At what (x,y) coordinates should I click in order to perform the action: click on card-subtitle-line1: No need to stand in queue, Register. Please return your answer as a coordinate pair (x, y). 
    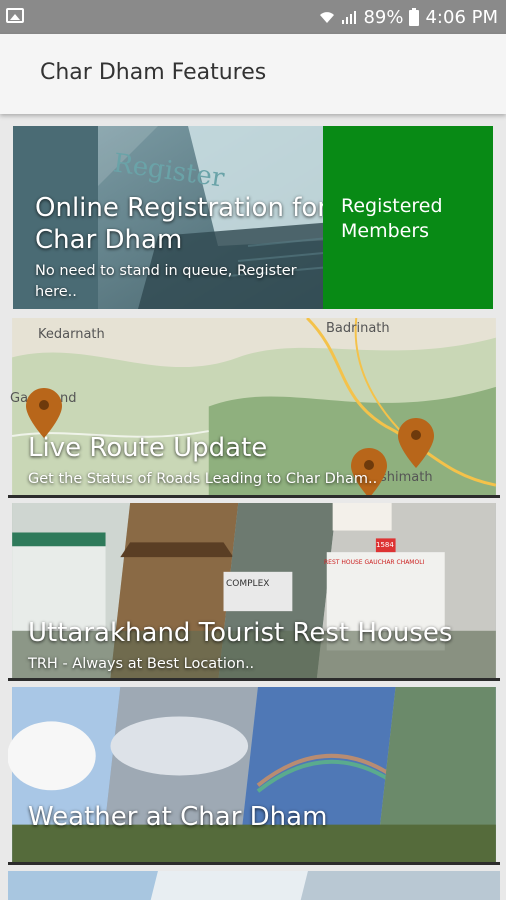
    Looking at the image, I should click on (166, 271).